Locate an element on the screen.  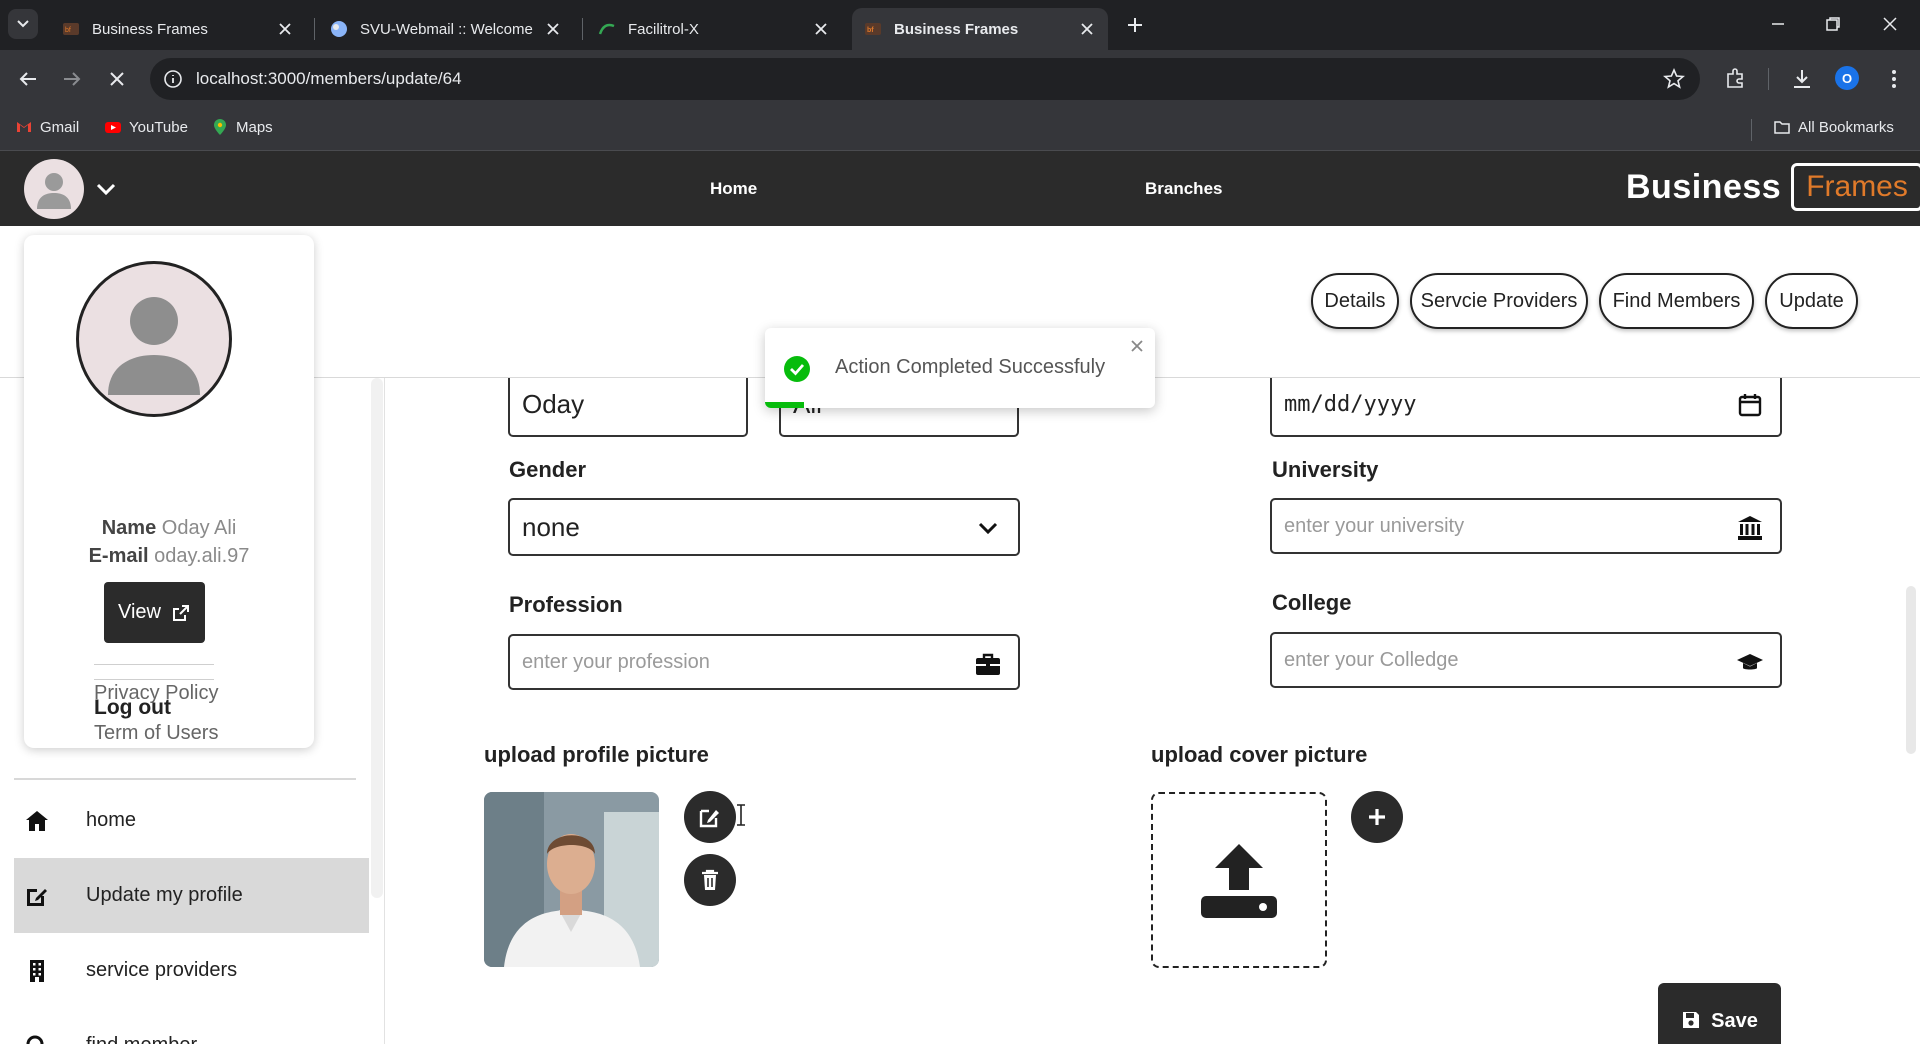
avatar is located at coordinates (54, 189).